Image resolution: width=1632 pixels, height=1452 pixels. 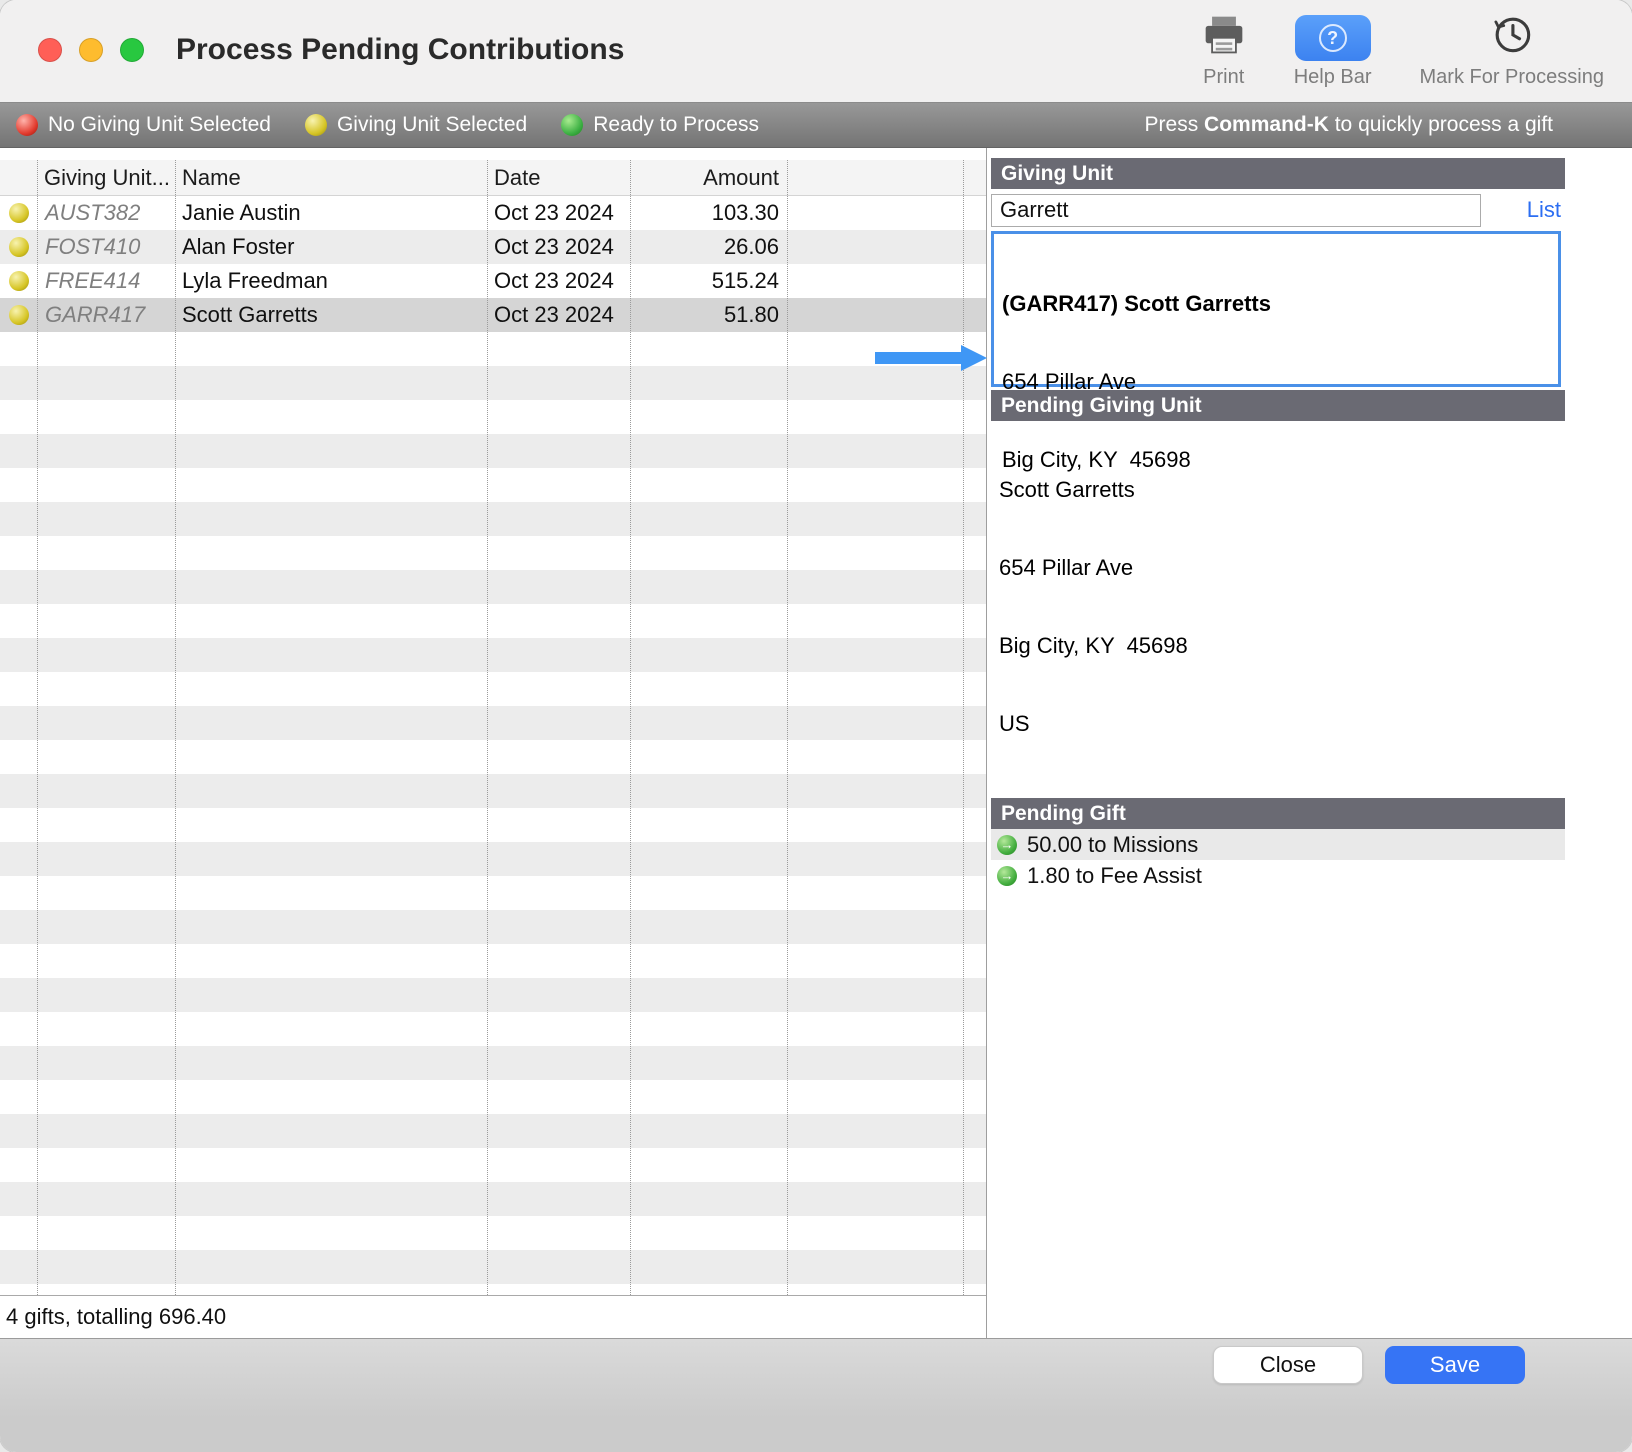 I want to click on pending-giving-unit-section-header: Pending Giving Unit, so click(x=1278, y=405).